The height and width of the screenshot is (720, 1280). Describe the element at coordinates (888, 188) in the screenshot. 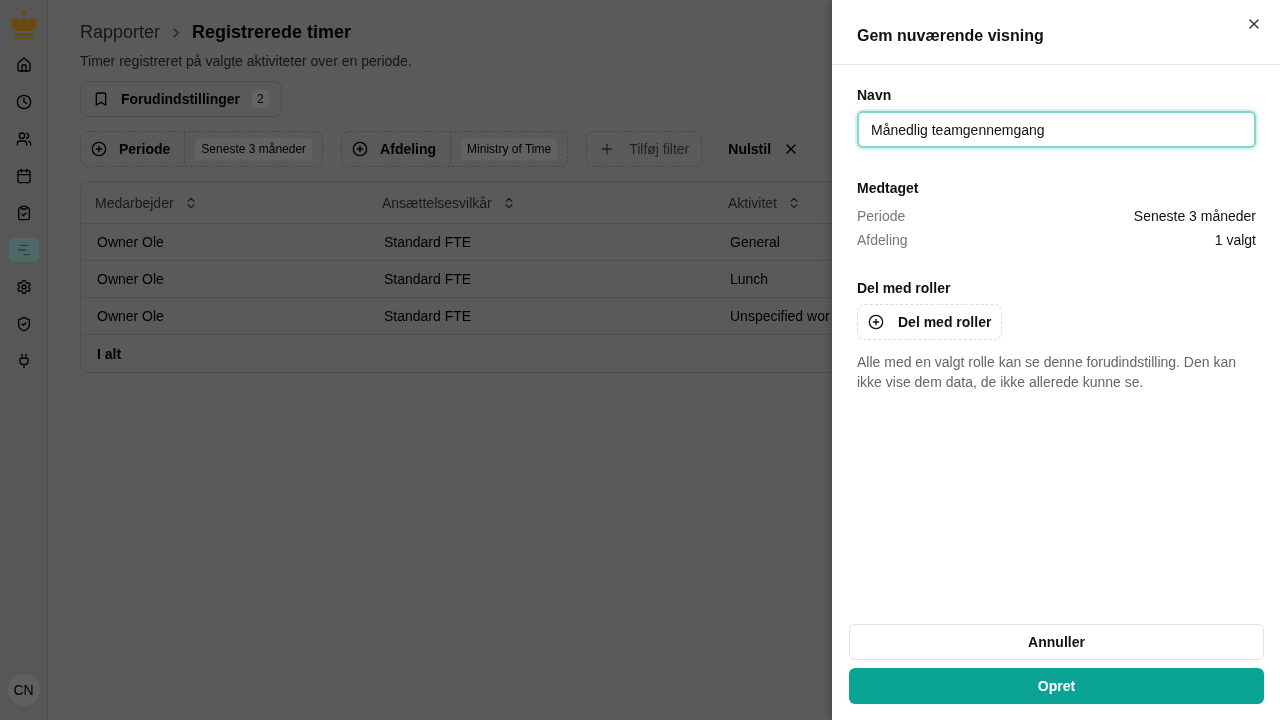

I see `included-heading: Medtaget` at that location.